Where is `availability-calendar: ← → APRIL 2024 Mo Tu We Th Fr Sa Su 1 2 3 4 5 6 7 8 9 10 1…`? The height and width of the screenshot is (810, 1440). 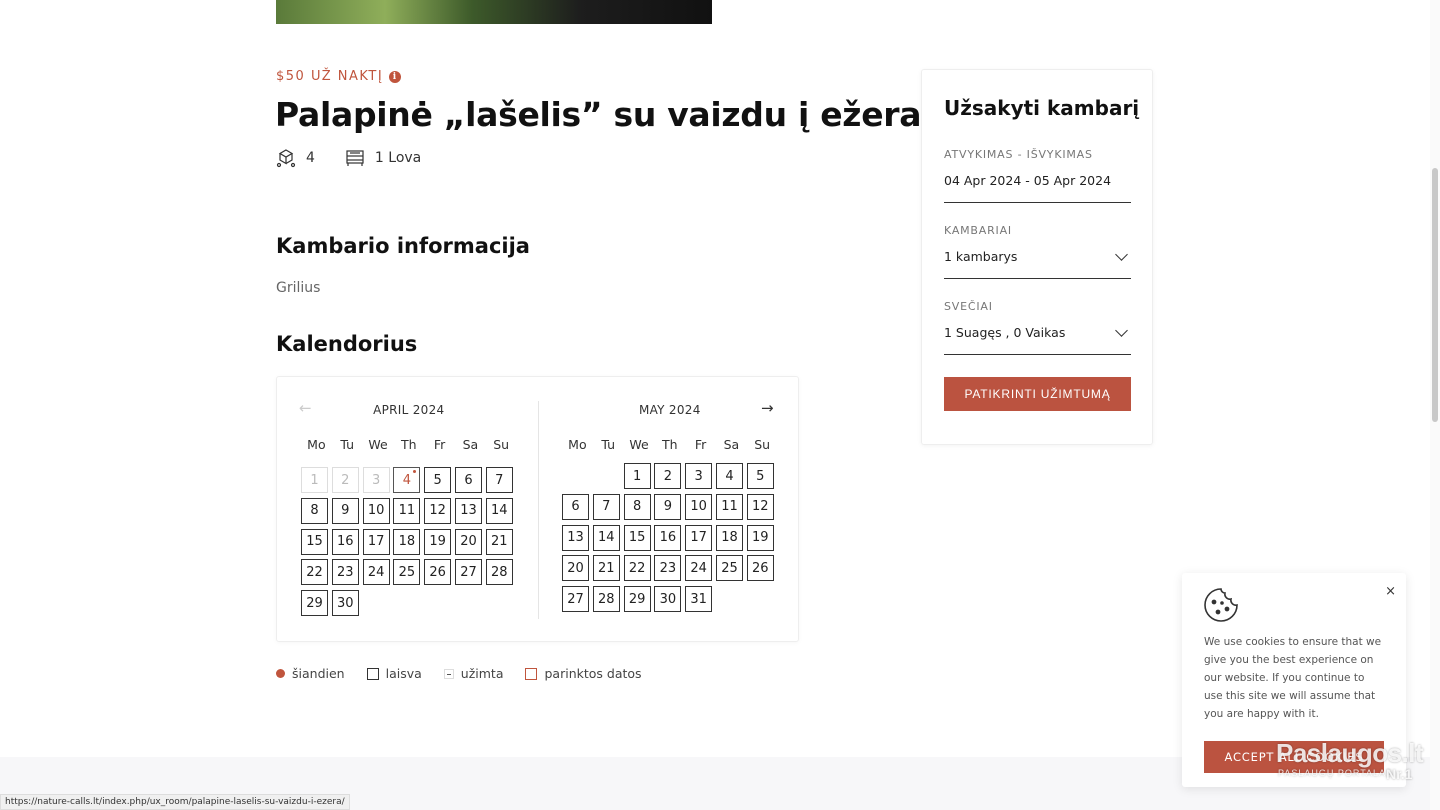 availability-calendar: ← → APRIL 2024 Mo Tu We Th Fr Sa Su 1 2 3 4 5 6 7 8 9 10 1… is located at coordinates (537, 509).